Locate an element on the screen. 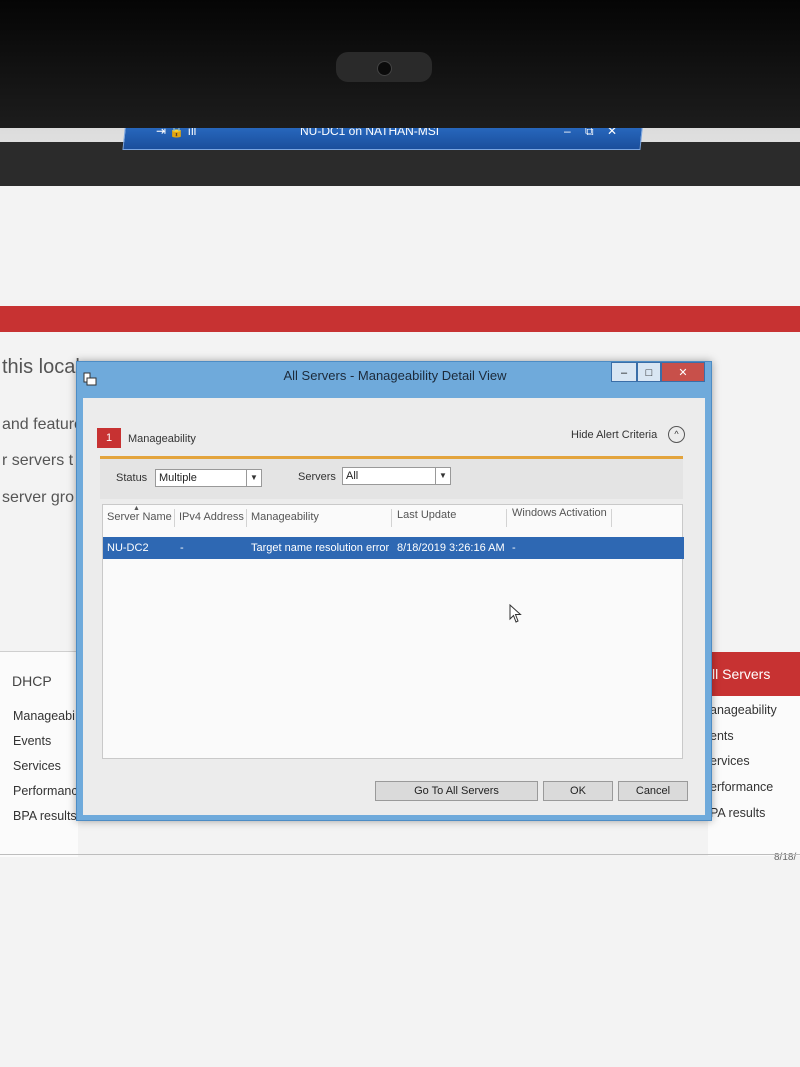  all-servers-manageability: anageability is located at coordinates (743, 710).